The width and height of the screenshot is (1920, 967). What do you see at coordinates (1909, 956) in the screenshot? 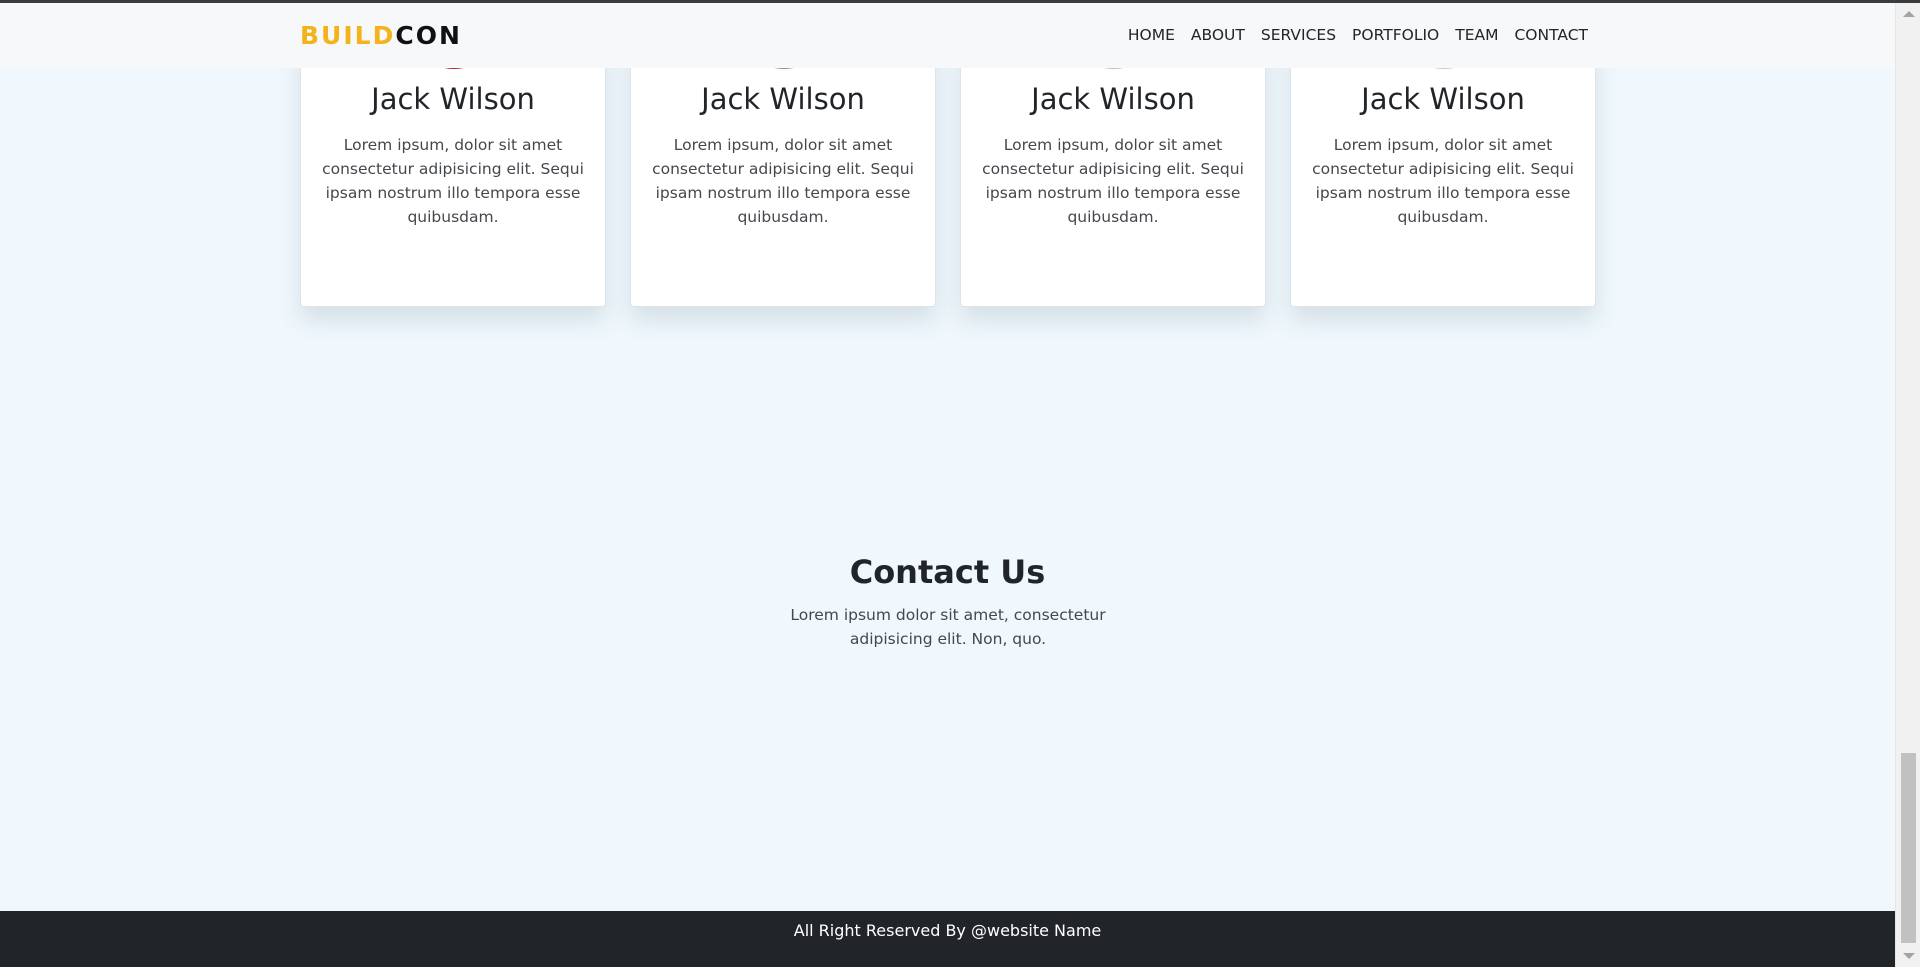
I see `scroll-down-arrow-icon` at bounding box center [1909, 956].